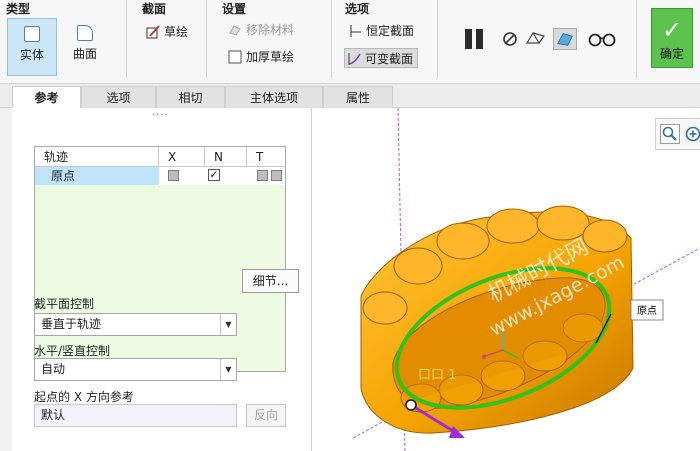 This screenshot has width=700, height=451. I want to click on group-title-section: 截面, so click(154, 9).